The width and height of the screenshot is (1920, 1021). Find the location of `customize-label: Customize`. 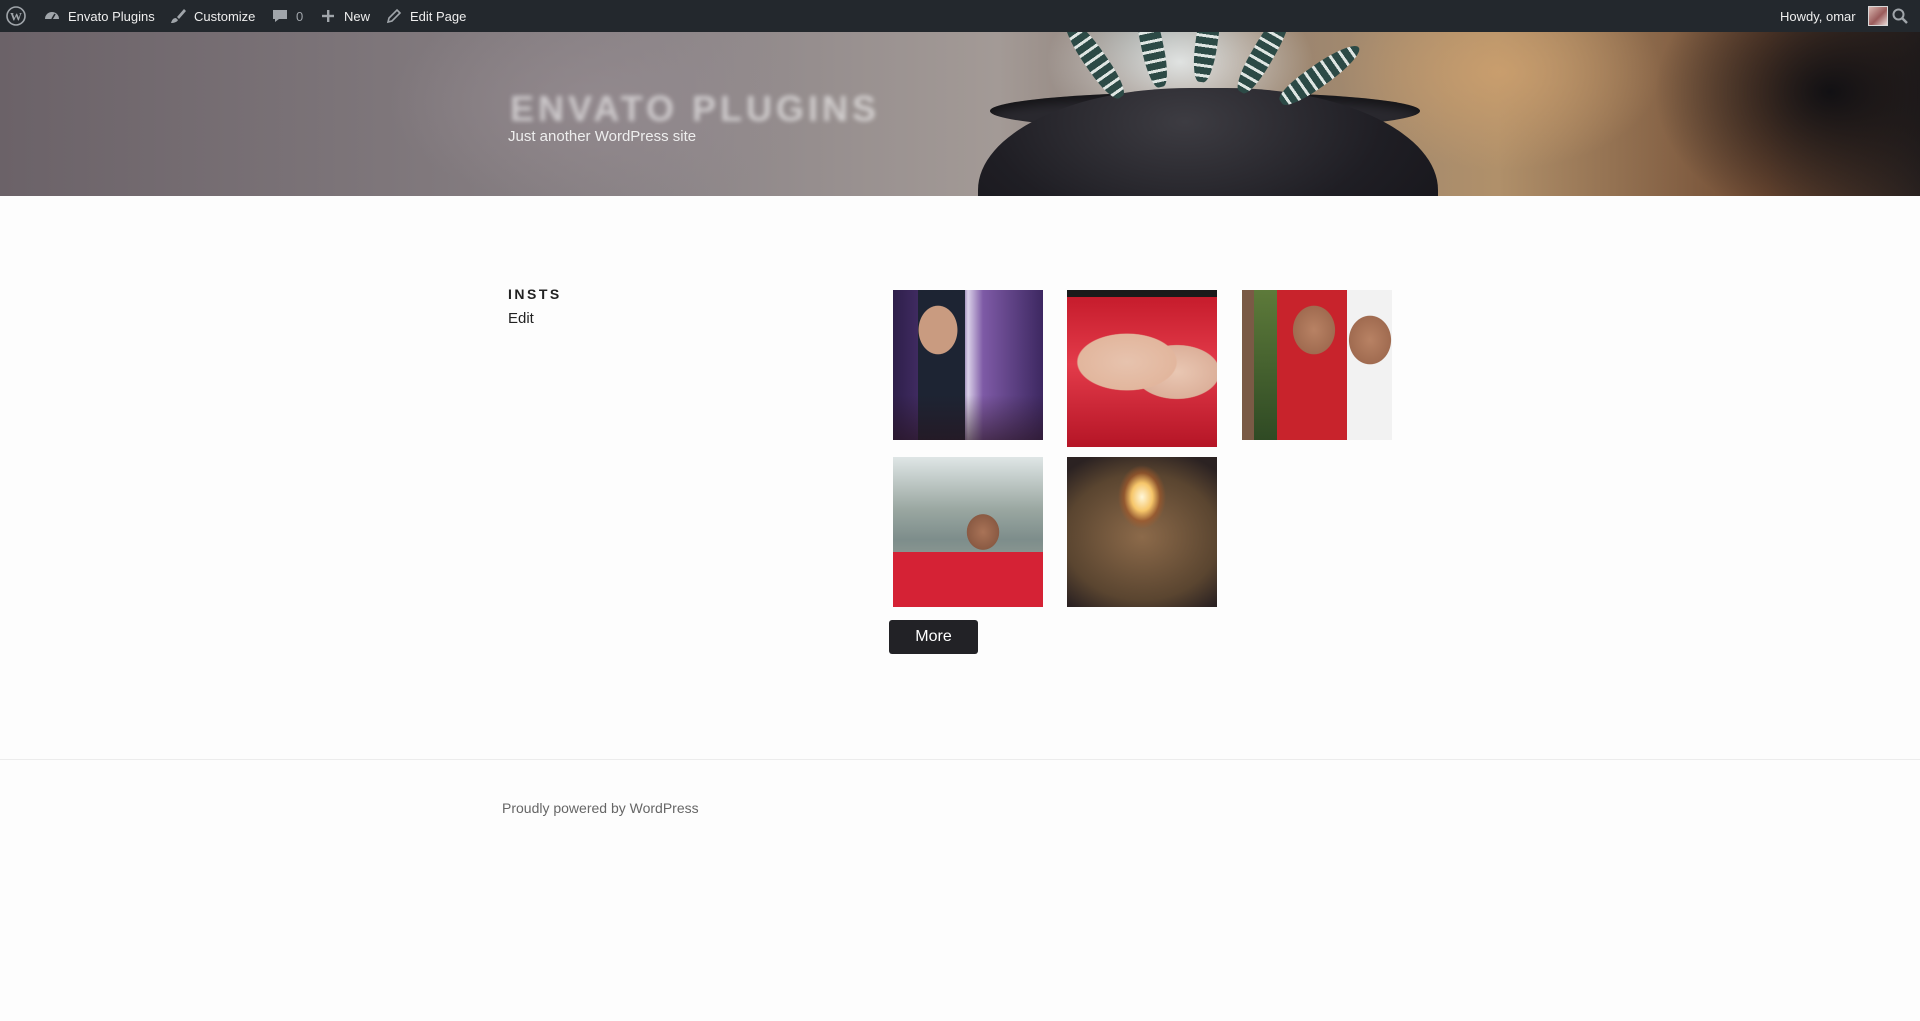

customize-label: Customize is located at coordinates (225, 16).